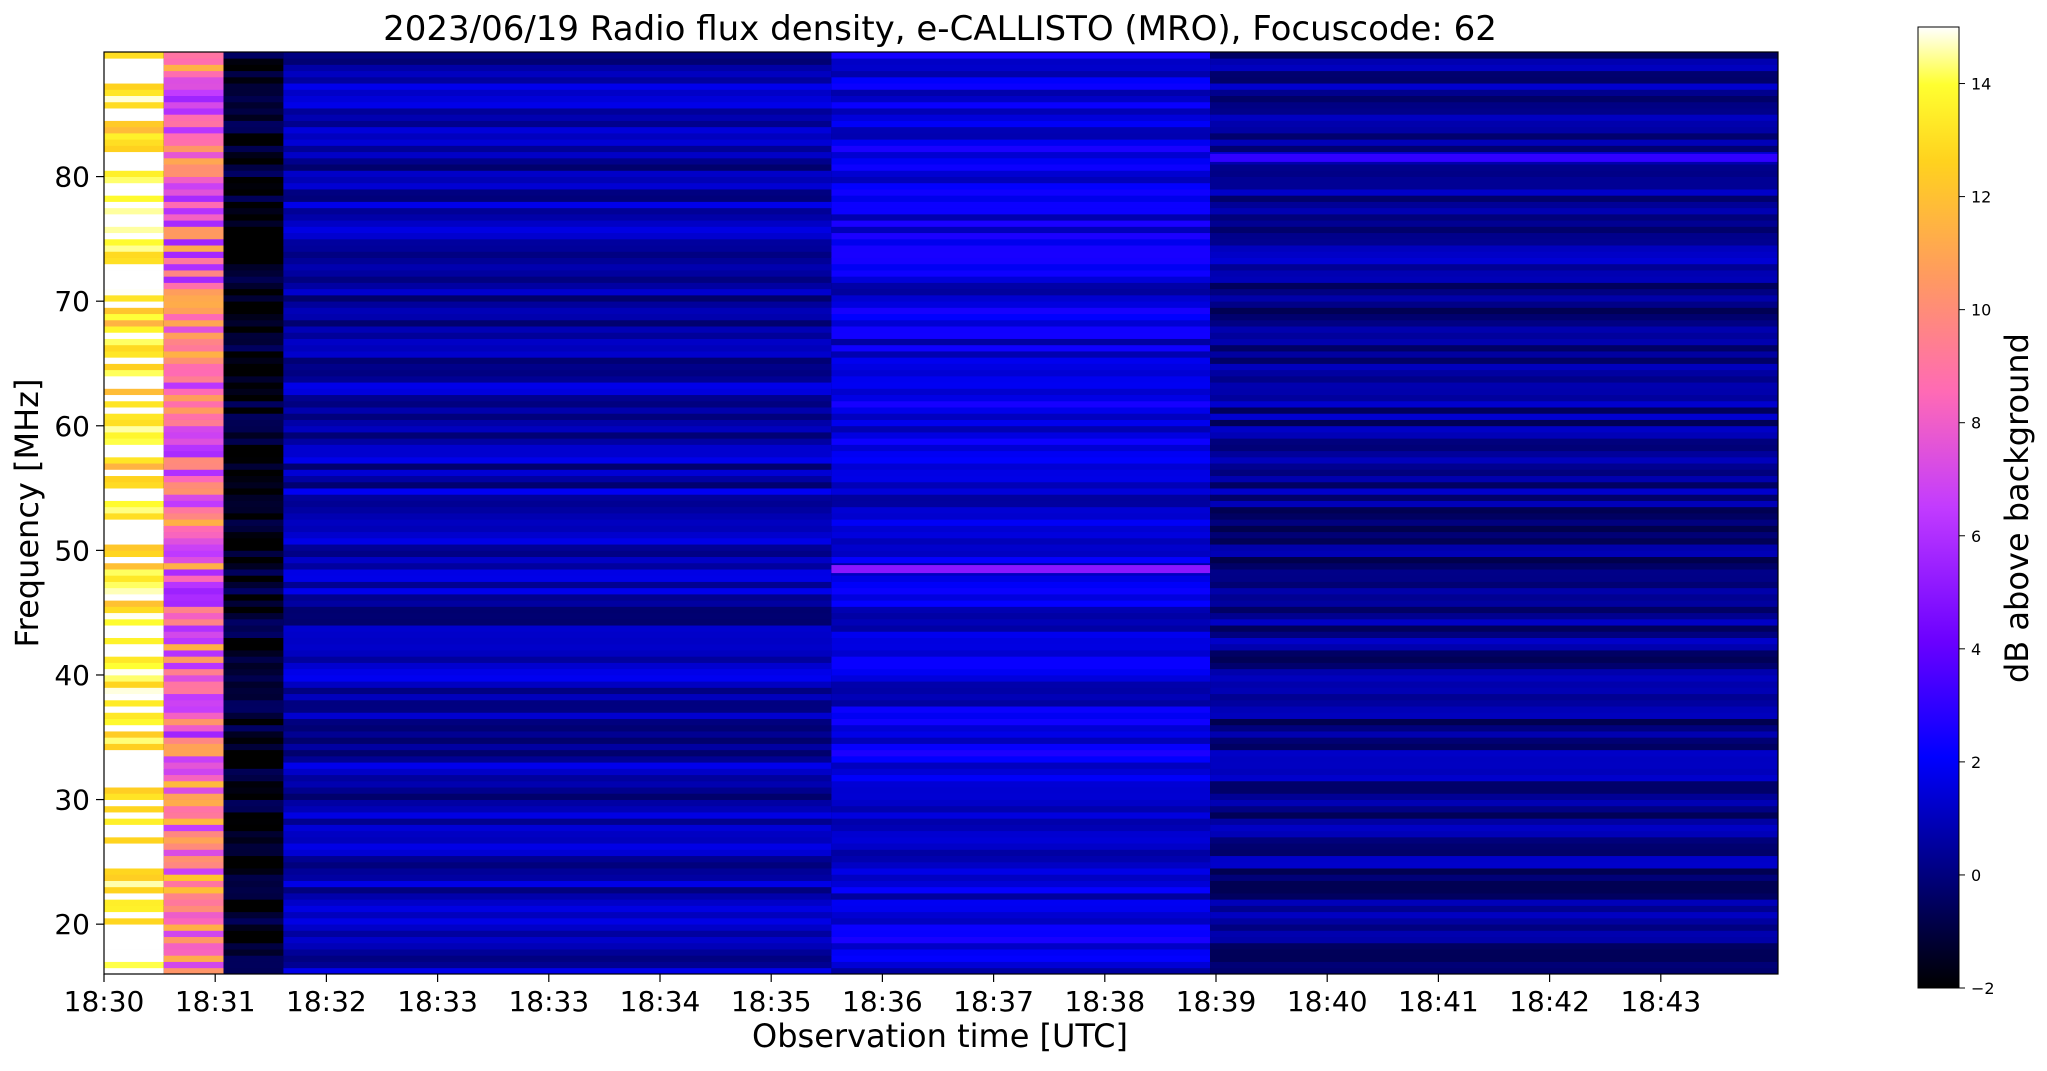 This screenshot has height=1071, width=2047. I want to click on x-tick-label: 18:42, so click(1549, 1001).